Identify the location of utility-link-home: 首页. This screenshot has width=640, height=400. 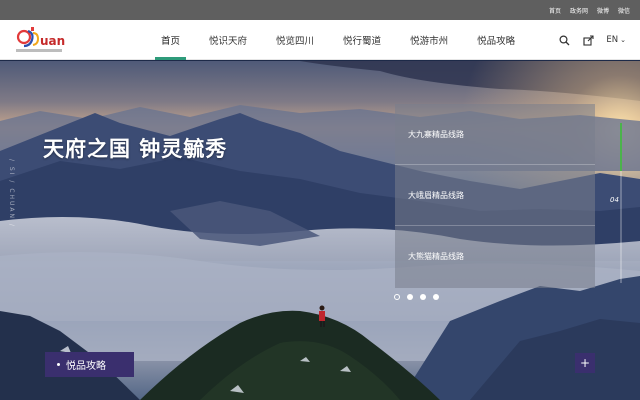
(555, 10).